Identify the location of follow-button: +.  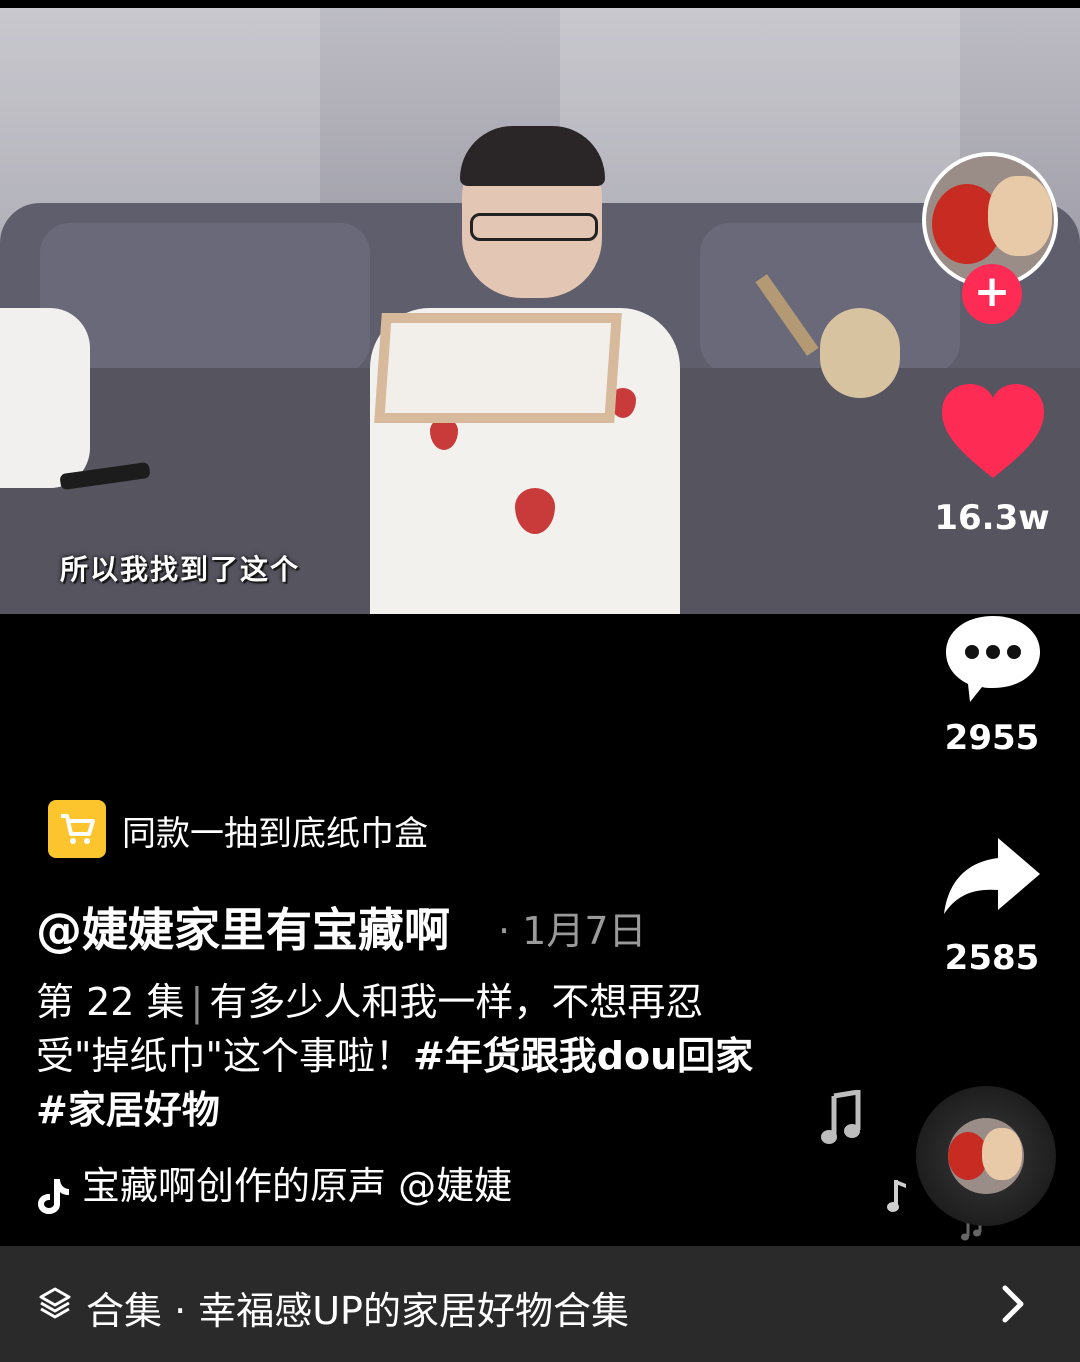
(992, 294).